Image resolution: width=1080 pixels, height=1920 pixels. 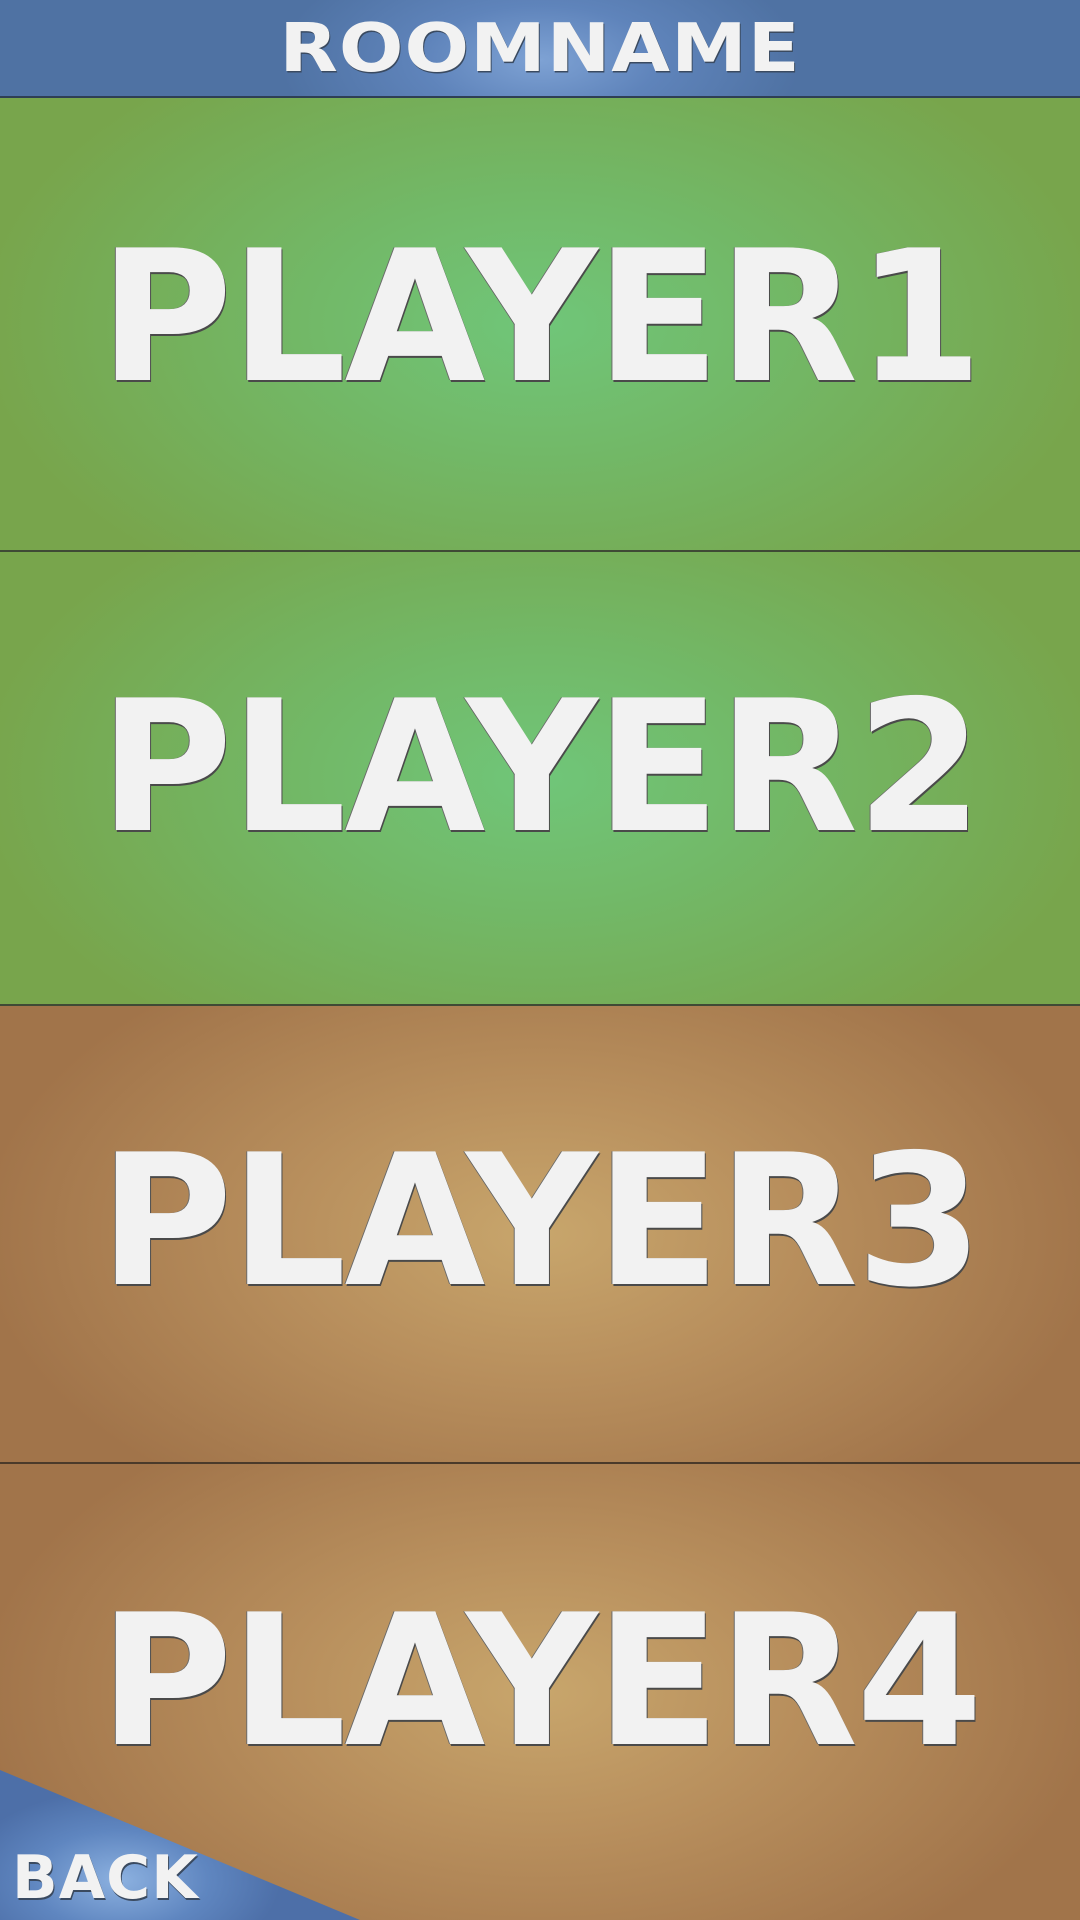 What do you see at coordinates (541, 1221) in the screenshot?
I see `player-slot-3-name: PLAYER3` at bounding box center [541, 1221].